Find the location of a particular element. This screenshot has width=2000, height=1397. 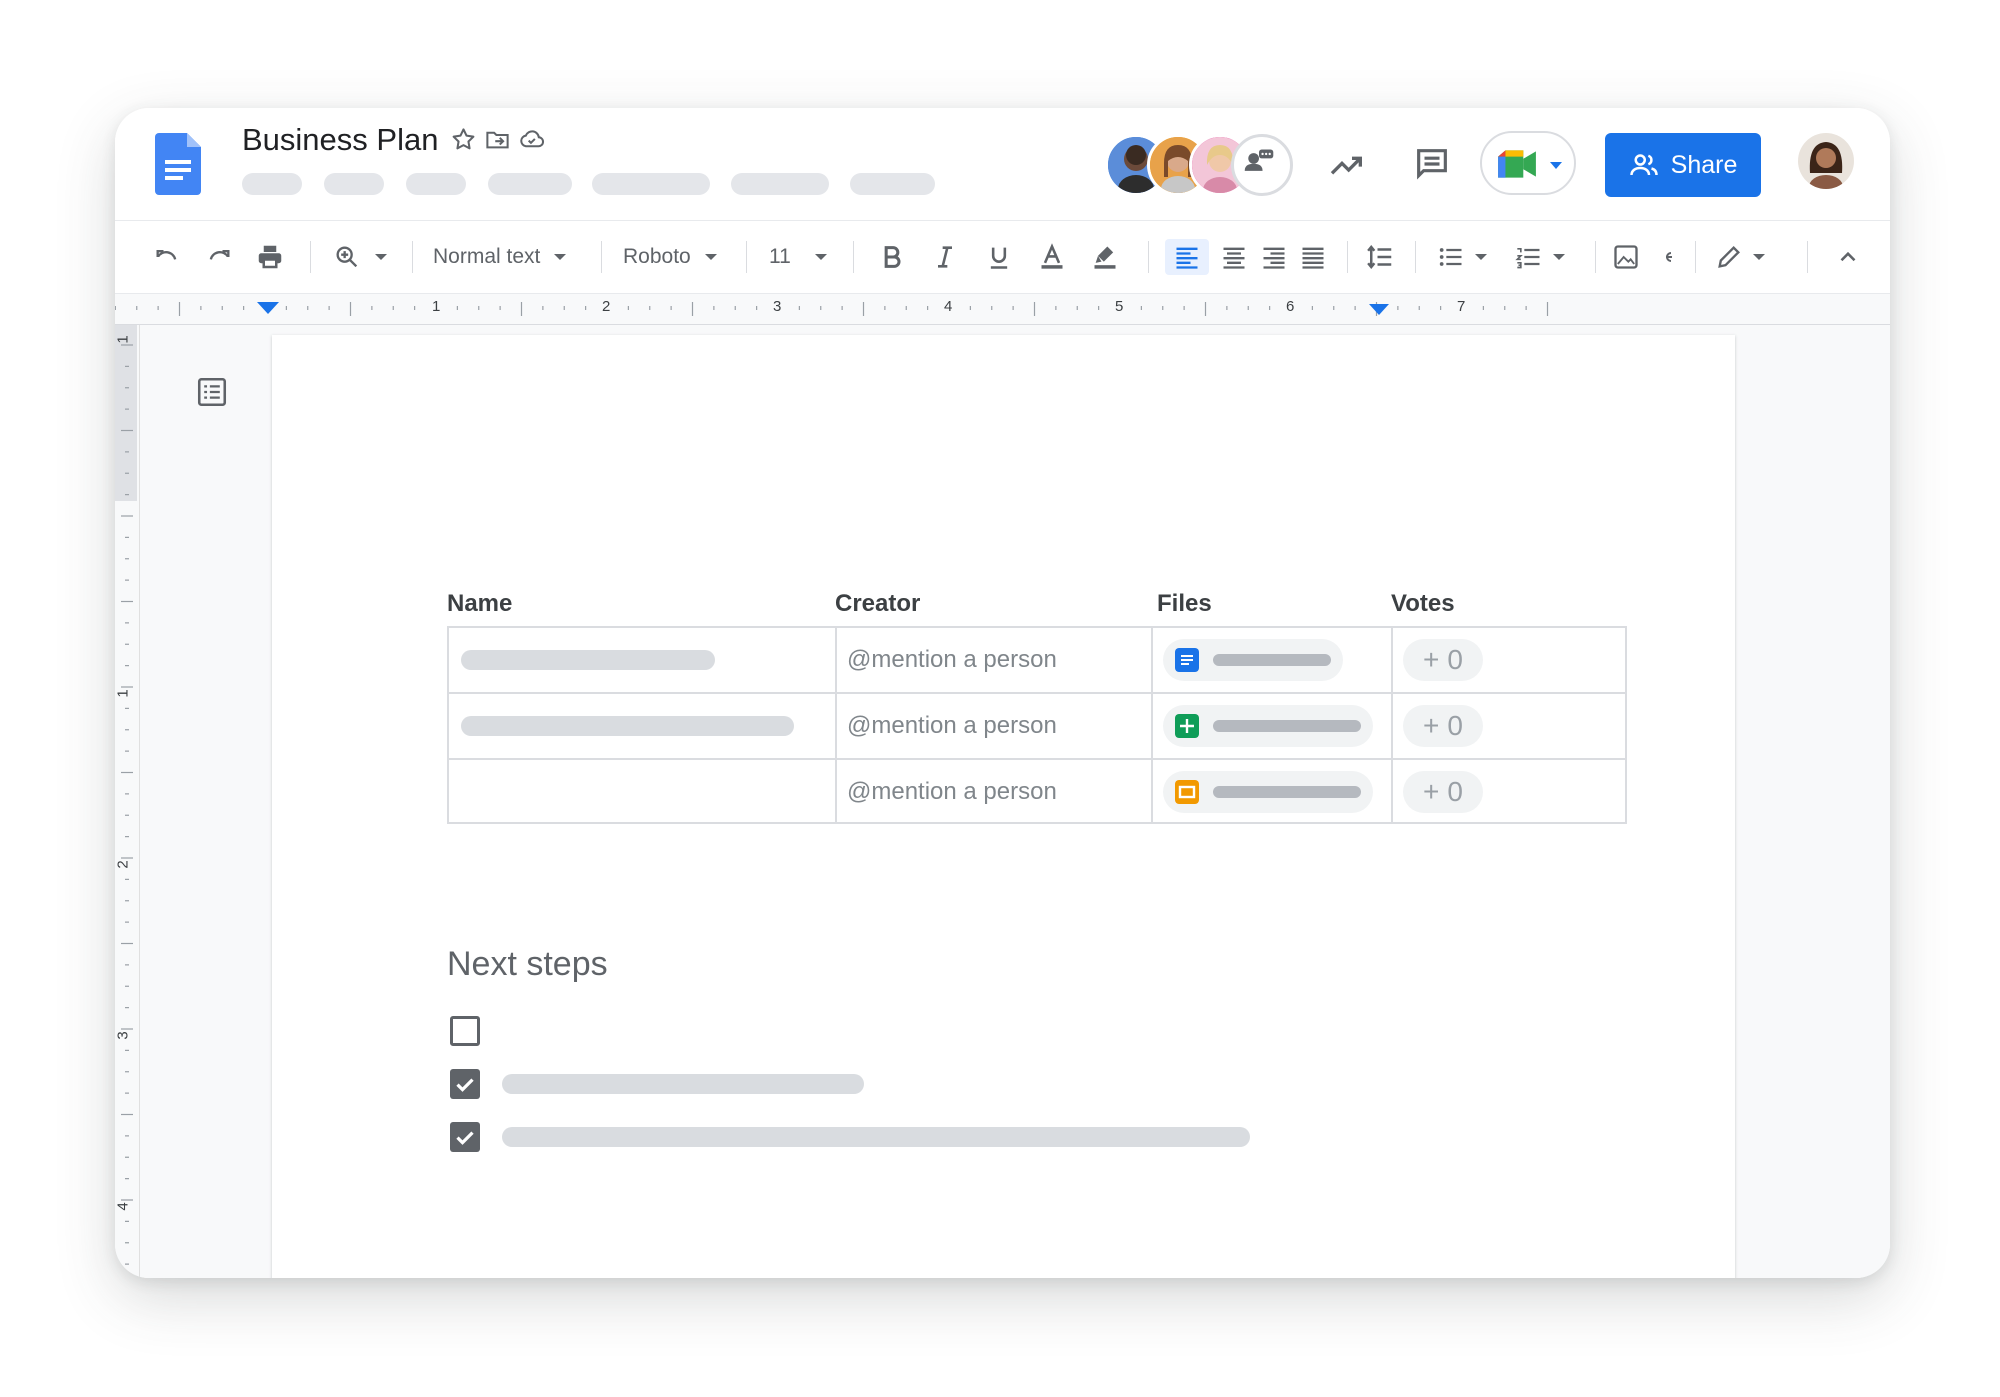

font-family-label: Roboto is located at coordinates (657, 256).